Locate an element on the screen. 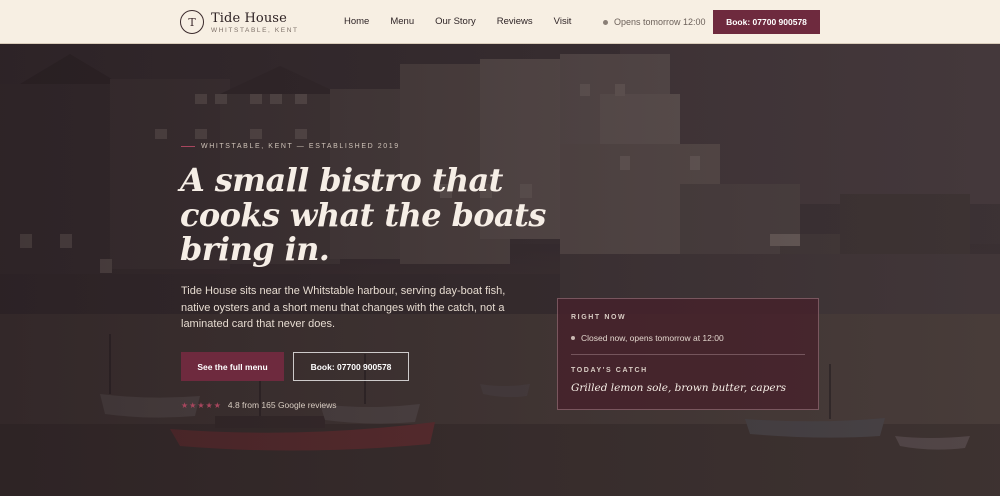 The image size is (1000, 496). nav-reviews: Reviews is located at coordinates (515, 21).